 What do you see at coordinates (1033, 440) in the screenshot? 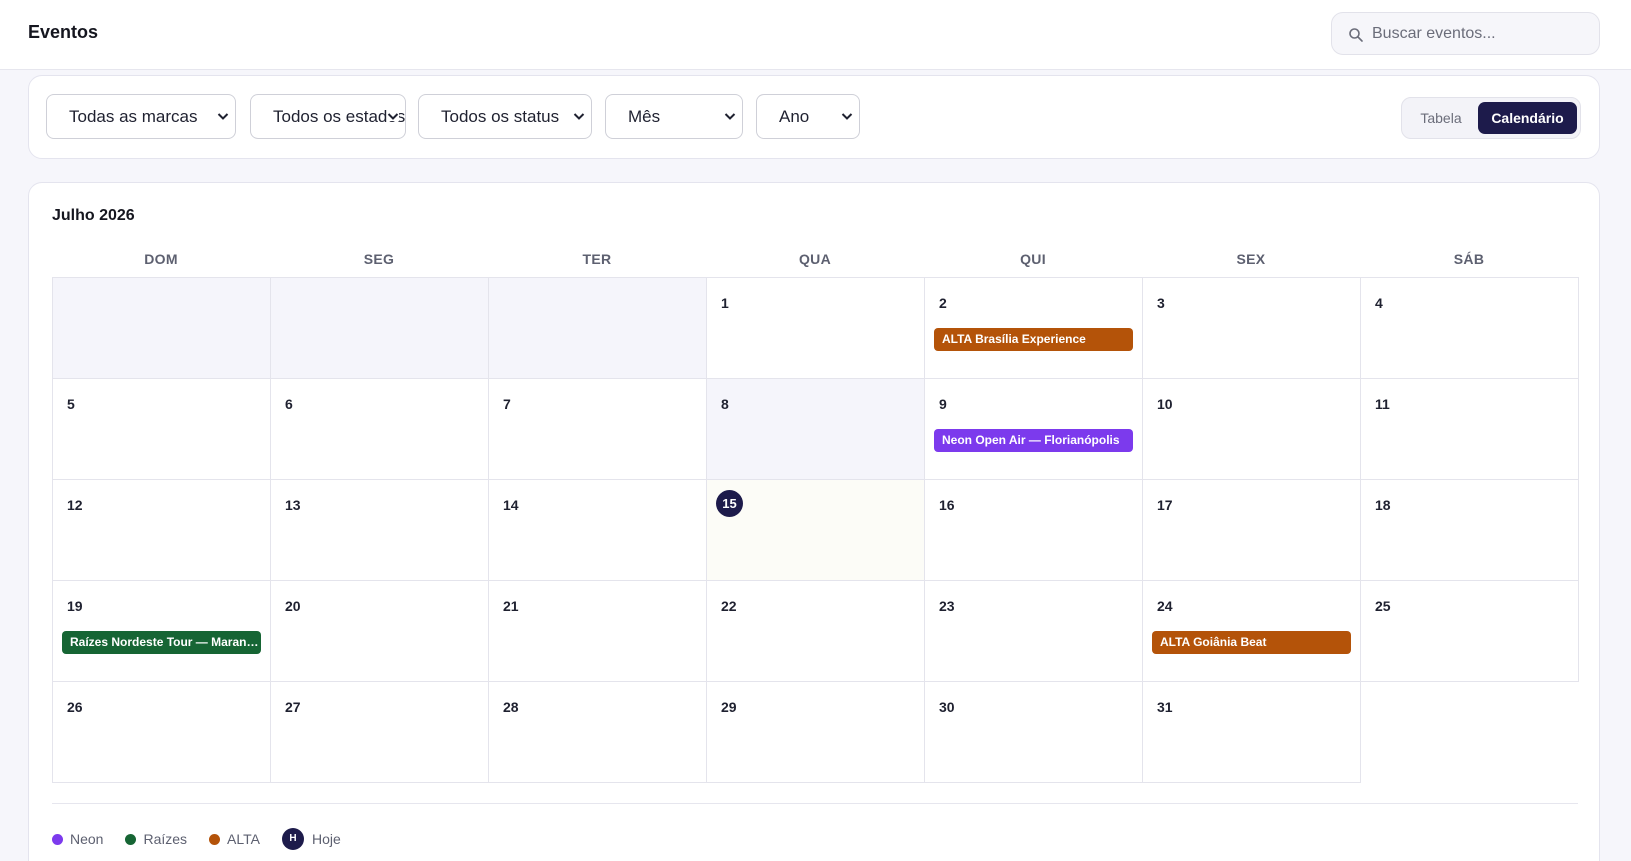
I see `event-chip-neon: Neon Open Air — Florianópolis` at bounding box center [1033, 440].